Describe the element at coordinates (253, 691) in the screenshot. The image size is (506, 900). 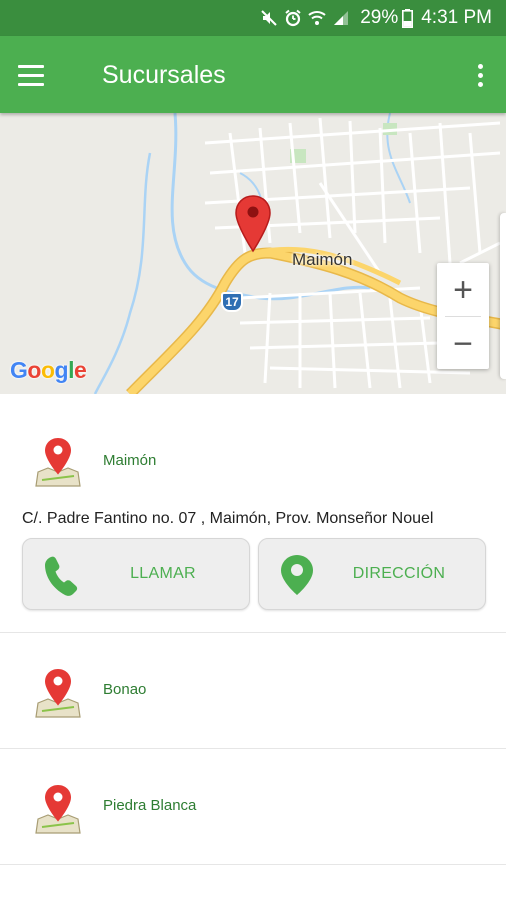
I see `list-item: Bonao` at that location.